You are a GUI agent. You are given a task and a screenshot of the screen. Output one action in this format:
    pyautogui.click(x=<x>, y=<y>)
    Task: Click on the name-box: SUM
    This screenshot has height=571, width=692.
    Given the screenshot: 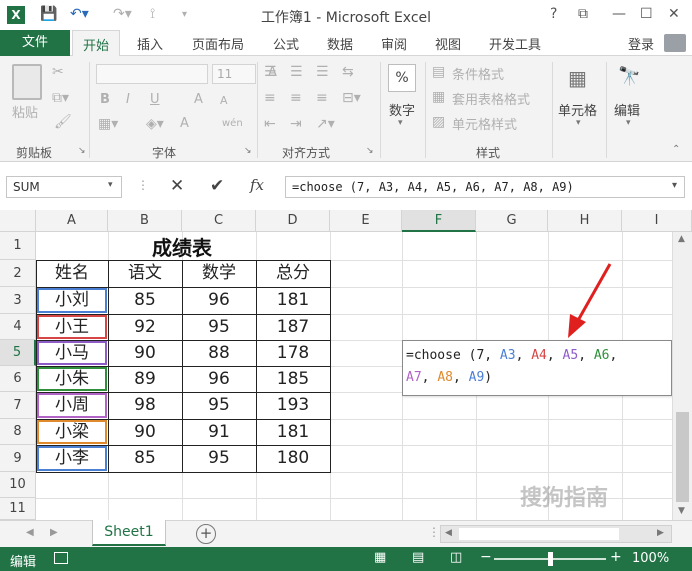 What is the action you would take?
    pyautogui.click(x=64, y=187)
    